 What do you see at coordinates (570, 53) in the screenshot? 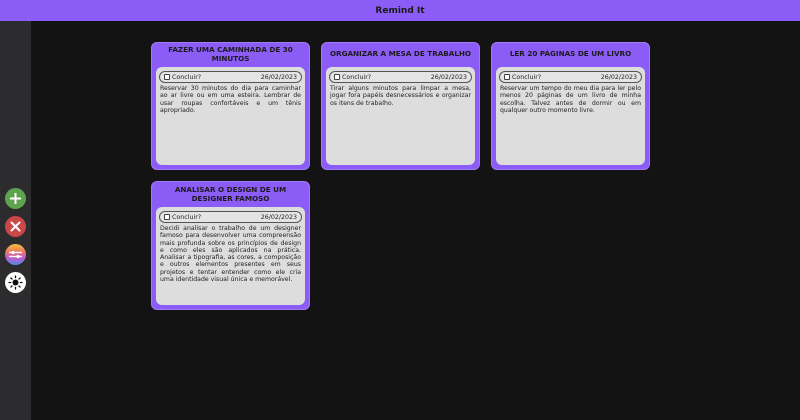
I see `card-title: LER 20 PÁGINAS DE UM LIVRO` at bounding box center [570, 53].